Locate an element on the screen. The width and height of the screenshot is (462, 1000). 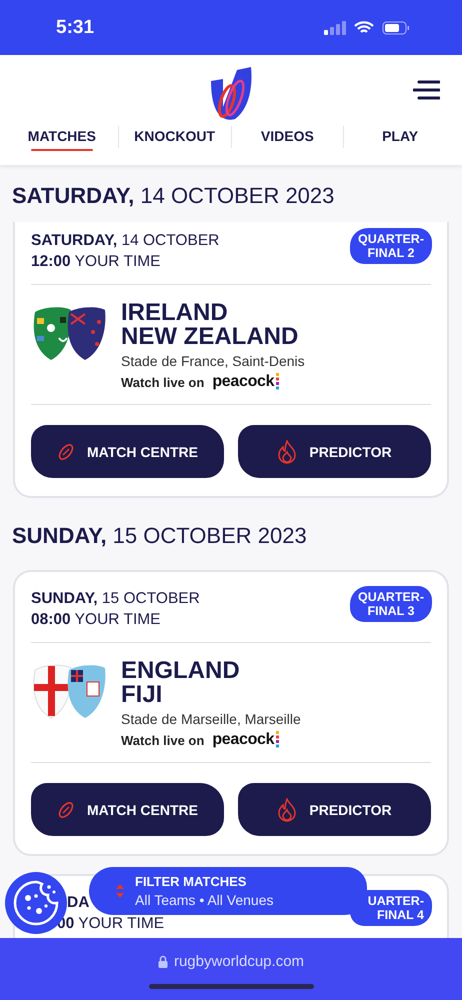
match-time: 12:00 YOUR TIME is located at coordinates (96, 262).